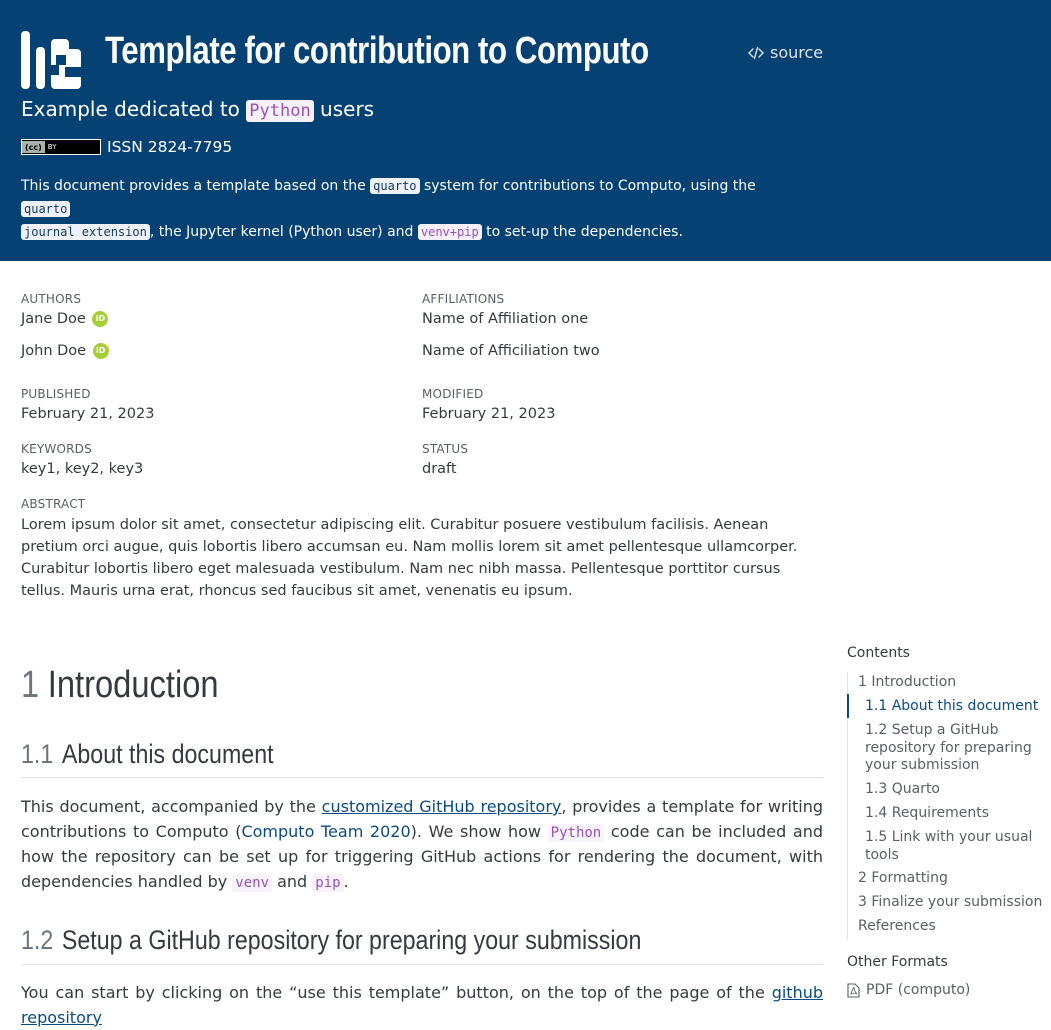  I want to click on pdf-download-link: PDF (computo), so click(908, 990).